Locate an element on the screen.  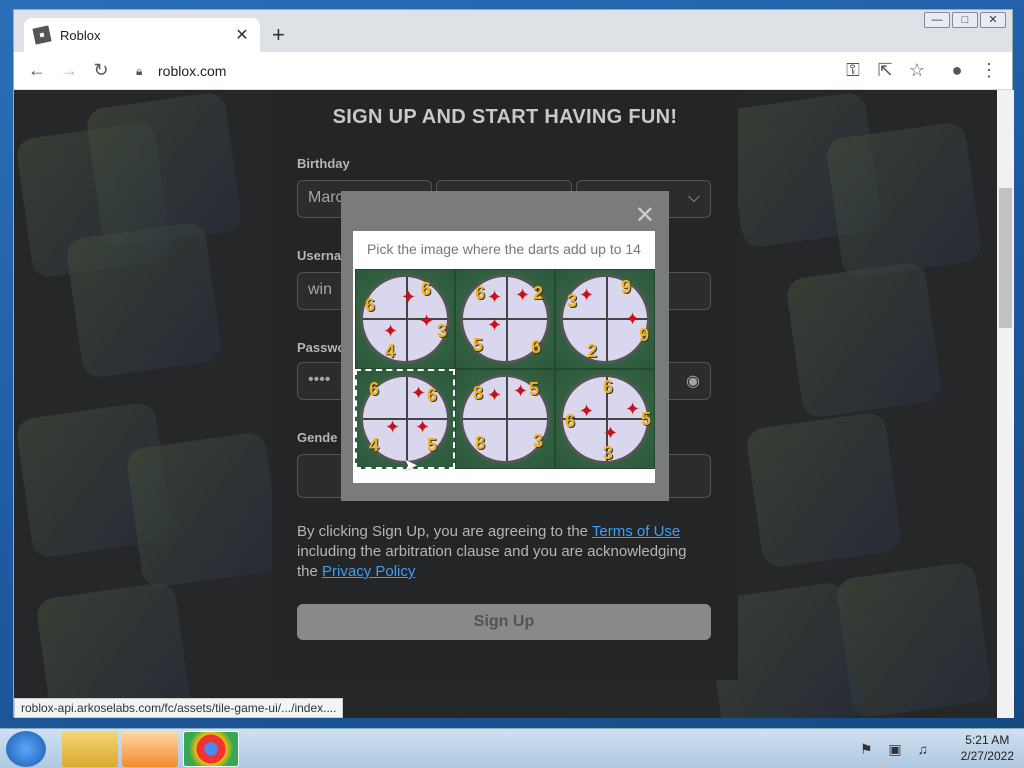
url-text: roblox.com is located at coordinates (192, 71).